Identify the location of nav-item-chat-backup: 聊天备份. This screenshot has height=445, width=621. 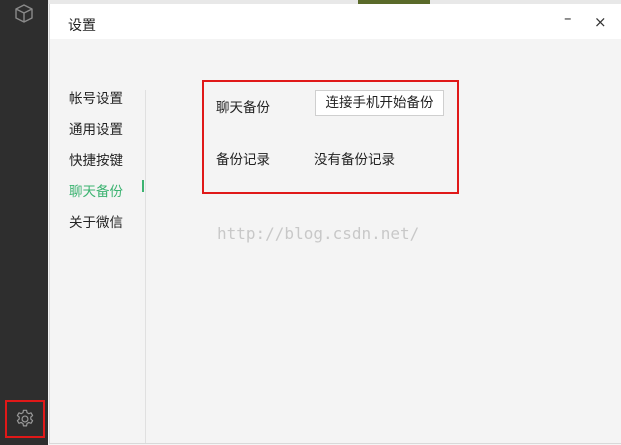
(96, 190).